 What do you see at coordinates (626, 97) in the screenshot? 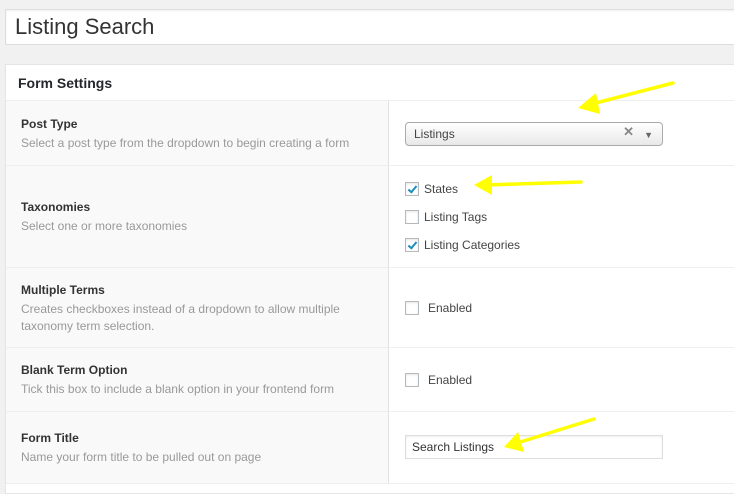
I see `arrow-post-type` at bounding box center [626, 97].